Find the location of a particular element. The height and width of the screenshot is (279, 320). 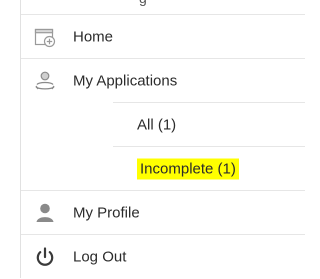

submenu-item-incomplete-label: Incomplete (1) is located at coordinates (188, 169).